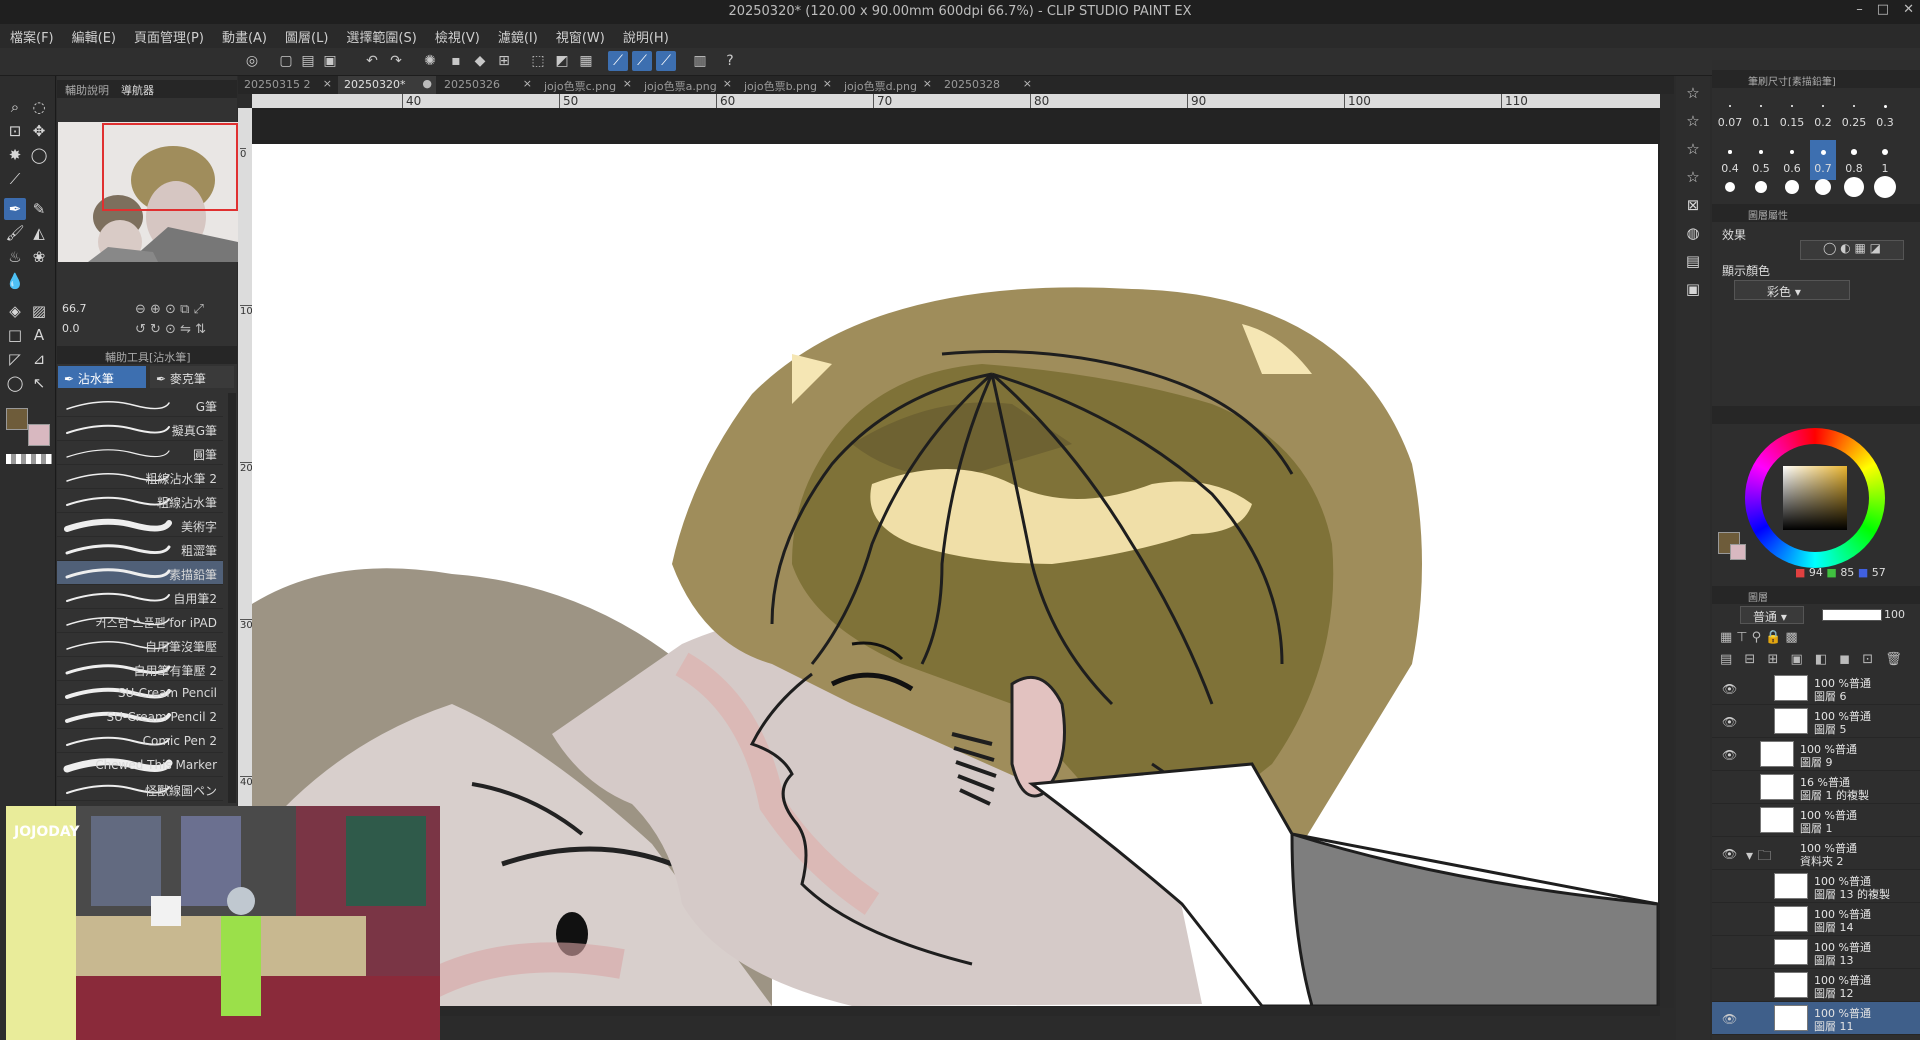 Image resolution: width=1920 pixels, height=1040 pixels. What do you see at coordinates (1761, 122) in the screenshot?
I see `brush-size-label: 0.1` at bounding box center [1761, 122].